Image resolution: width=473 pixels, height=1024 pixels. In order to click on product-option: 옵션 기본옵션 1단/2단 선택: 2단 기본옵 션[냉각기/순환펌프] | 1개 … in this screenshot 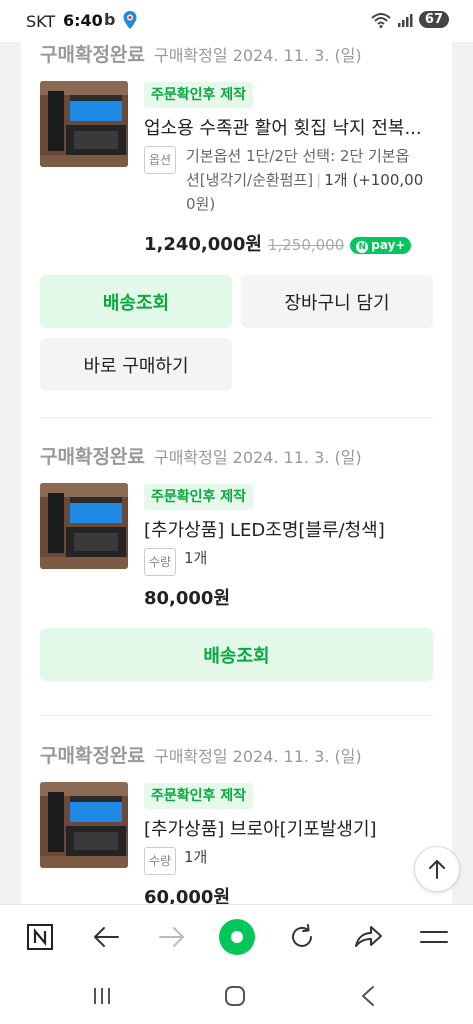, I will do `click(294, 183)`.